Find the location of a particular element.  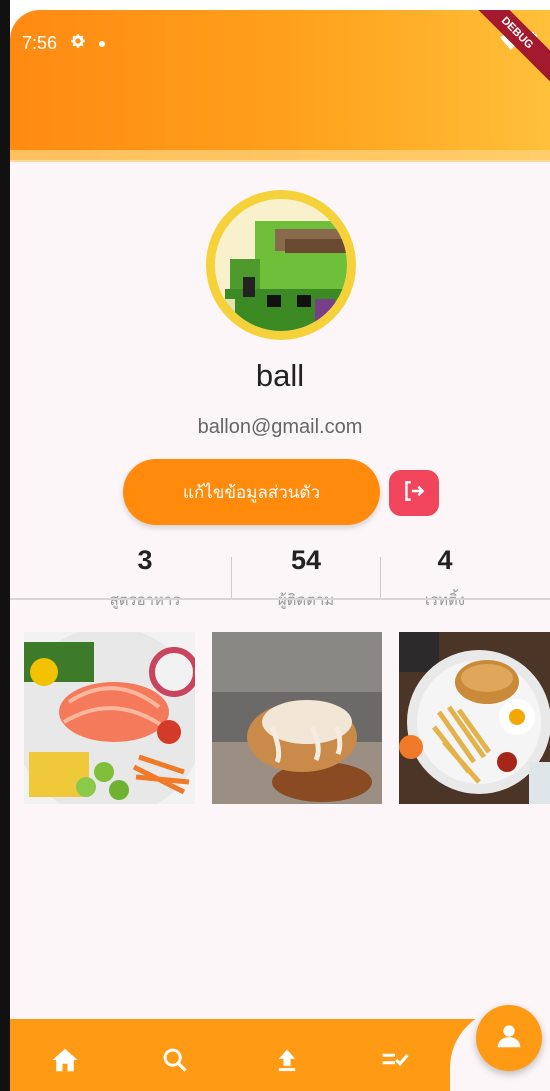

stat-followers-value: 54 is located at coordinates (306, 560).